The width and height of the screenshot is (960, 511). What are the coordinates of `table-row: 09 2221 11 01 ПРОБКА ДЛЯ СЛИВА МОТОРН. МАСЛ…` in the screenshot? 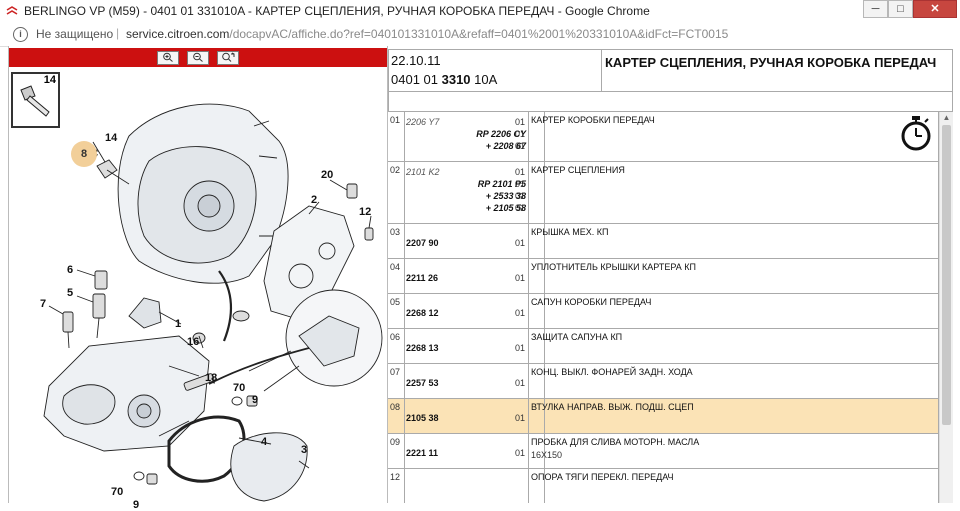 It's located at (663, 451).